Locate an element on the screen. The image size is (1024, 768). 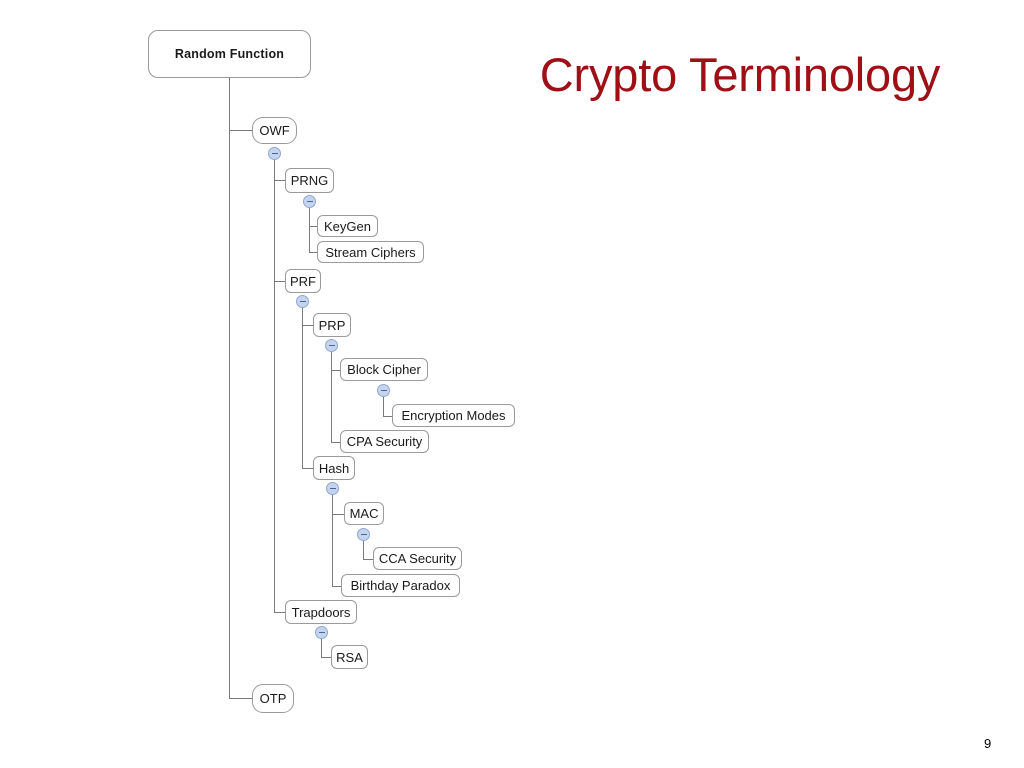
connector-prng-keygen is located at coordinates (313, 226).